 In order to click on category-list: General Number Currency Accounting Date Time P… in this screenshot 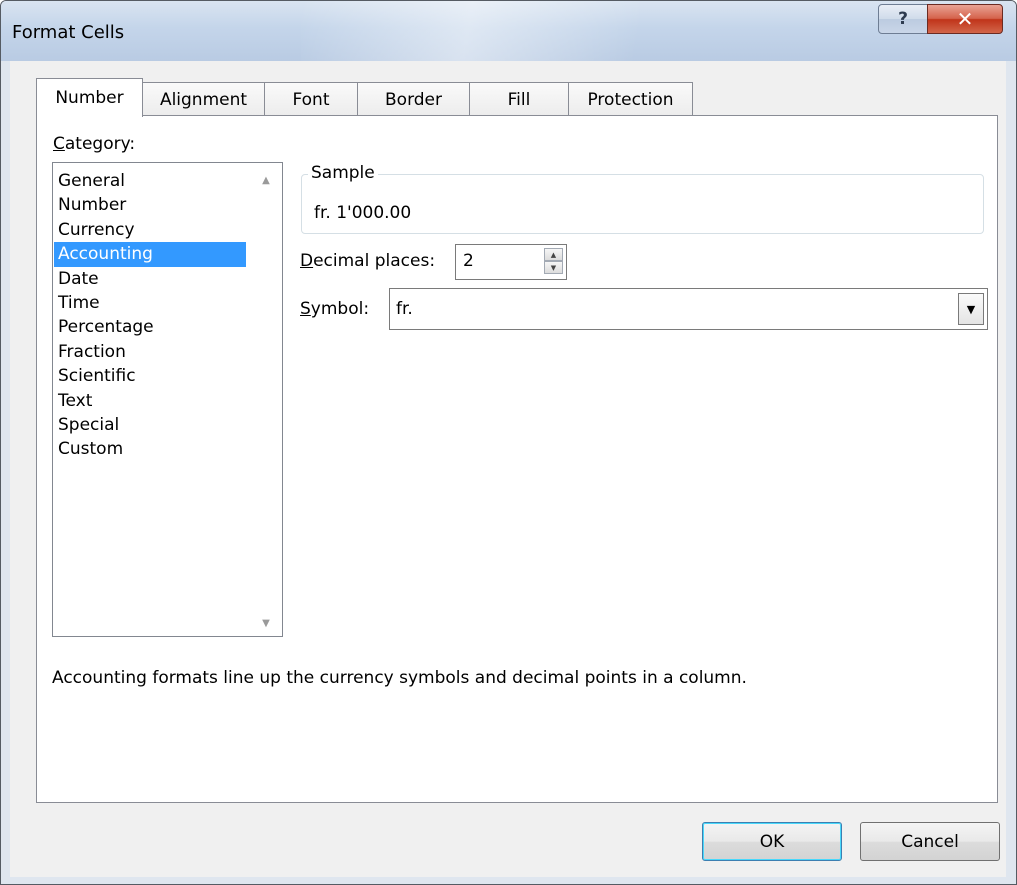, I will do `click(150, 315)`.